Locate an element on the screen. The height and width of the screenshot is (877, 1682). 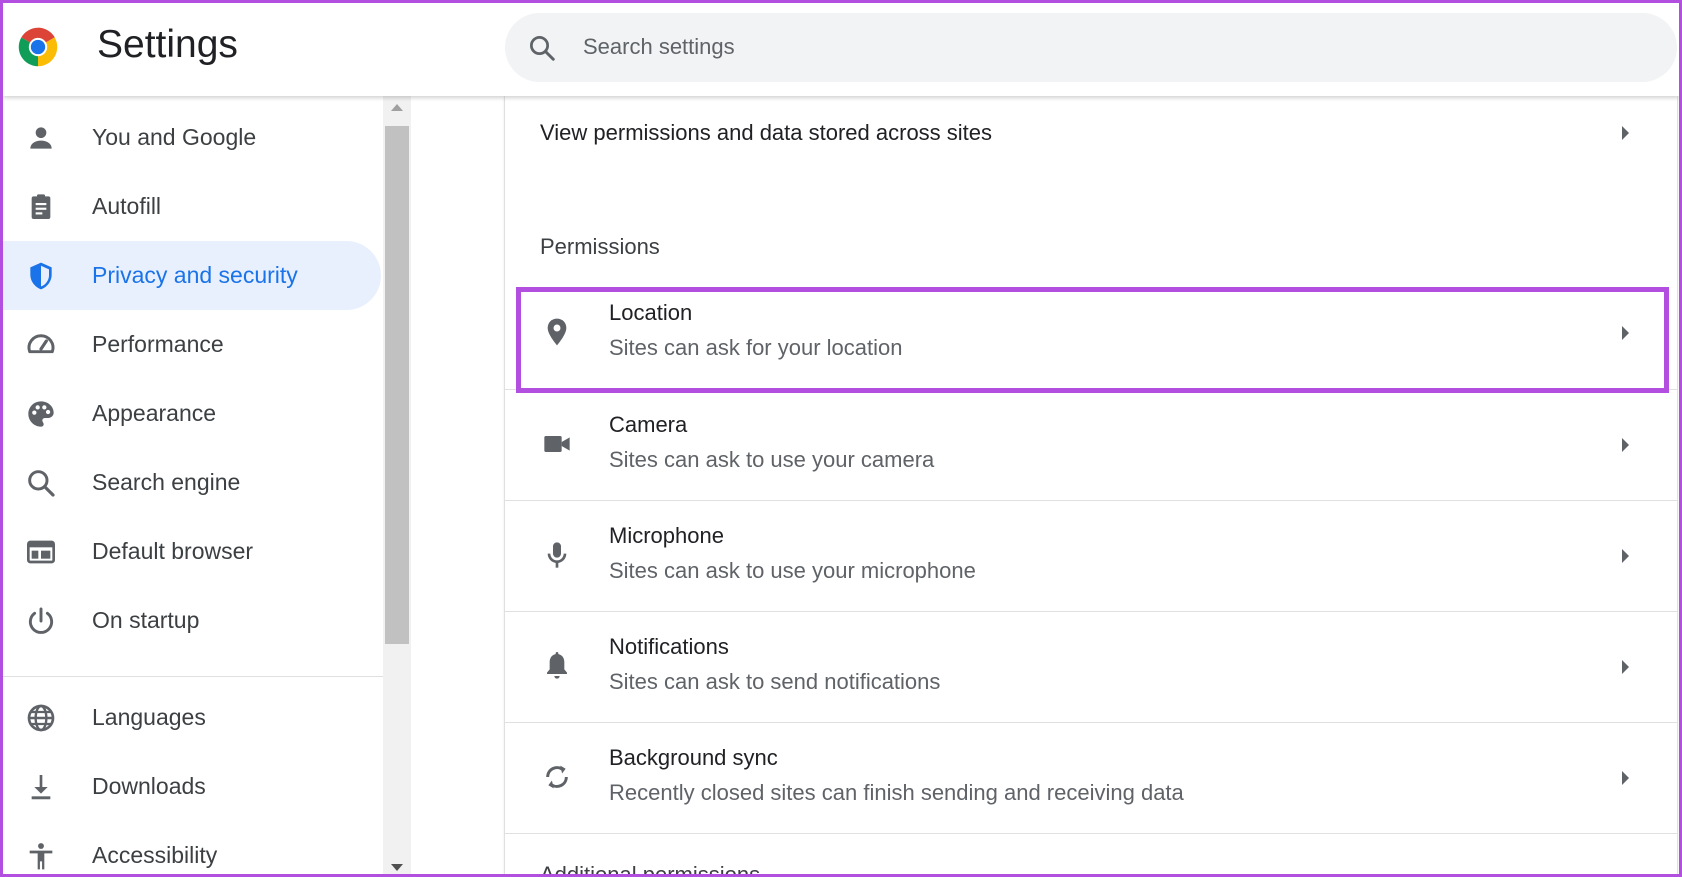
sidebar-item-label: Accessibility is located at coordinates (155, 855).